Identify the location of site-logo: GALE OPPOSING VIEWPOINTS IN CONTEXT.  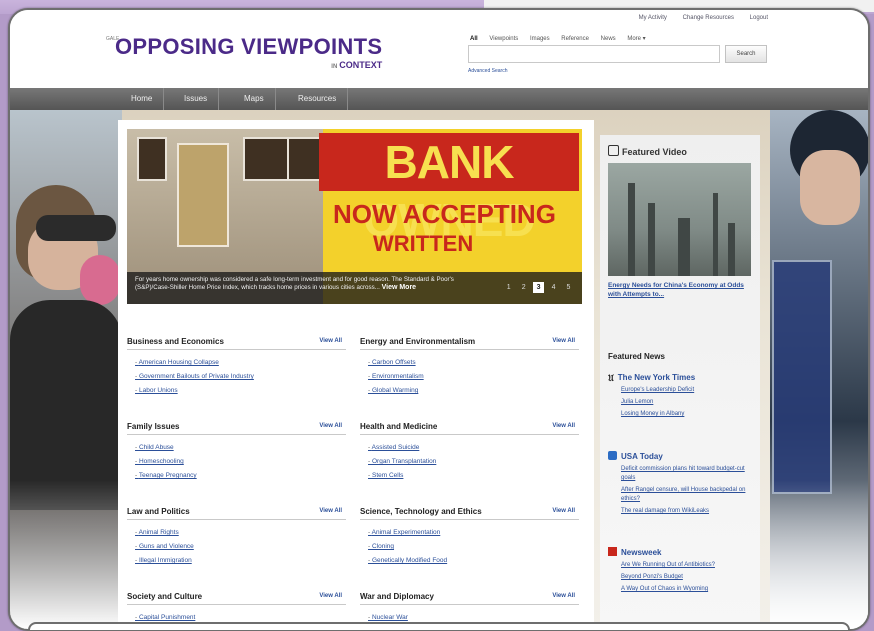
(244, 52).